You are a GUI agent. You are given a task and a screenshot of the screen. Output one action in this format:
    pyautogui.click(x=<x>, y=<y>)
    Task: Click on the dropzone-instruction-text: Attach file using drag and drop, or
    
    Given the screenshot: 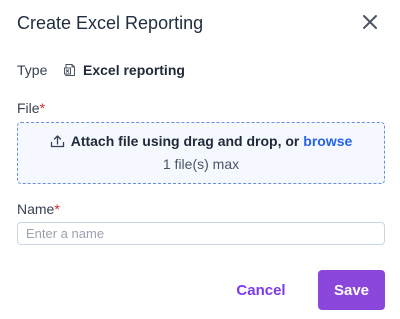 What is the action you would take?
    pyautogui.click(x=185, y=141)
    